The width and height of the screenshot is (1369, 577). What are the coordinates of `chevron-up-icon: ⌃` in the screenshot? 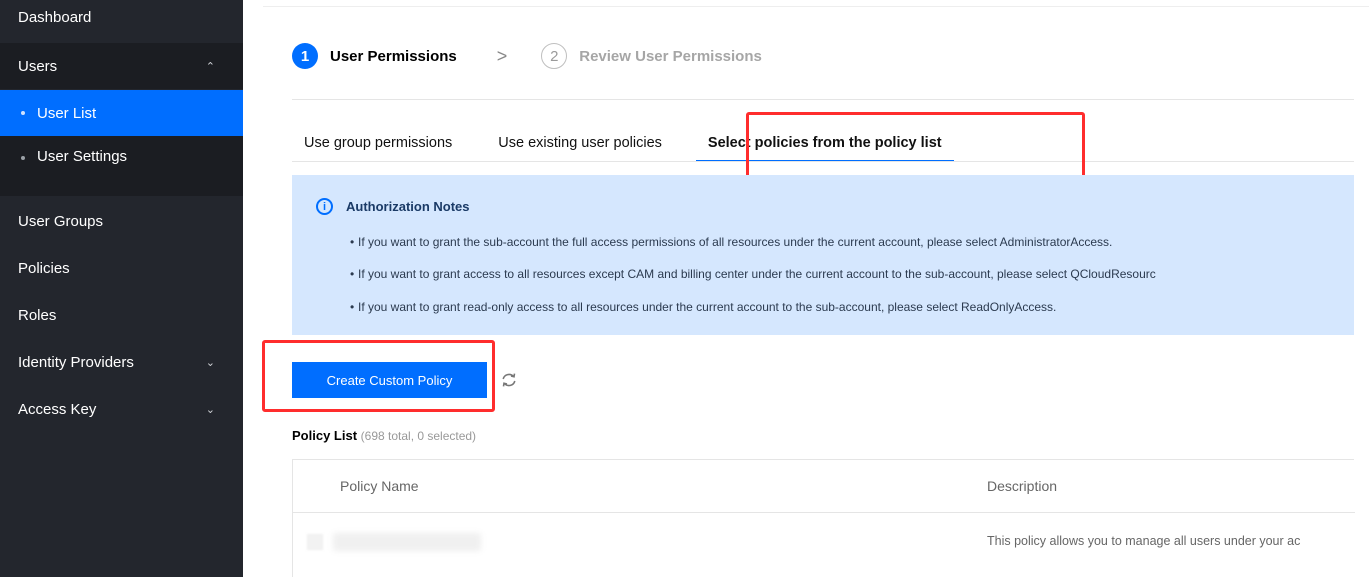 It's located at (210, 66).